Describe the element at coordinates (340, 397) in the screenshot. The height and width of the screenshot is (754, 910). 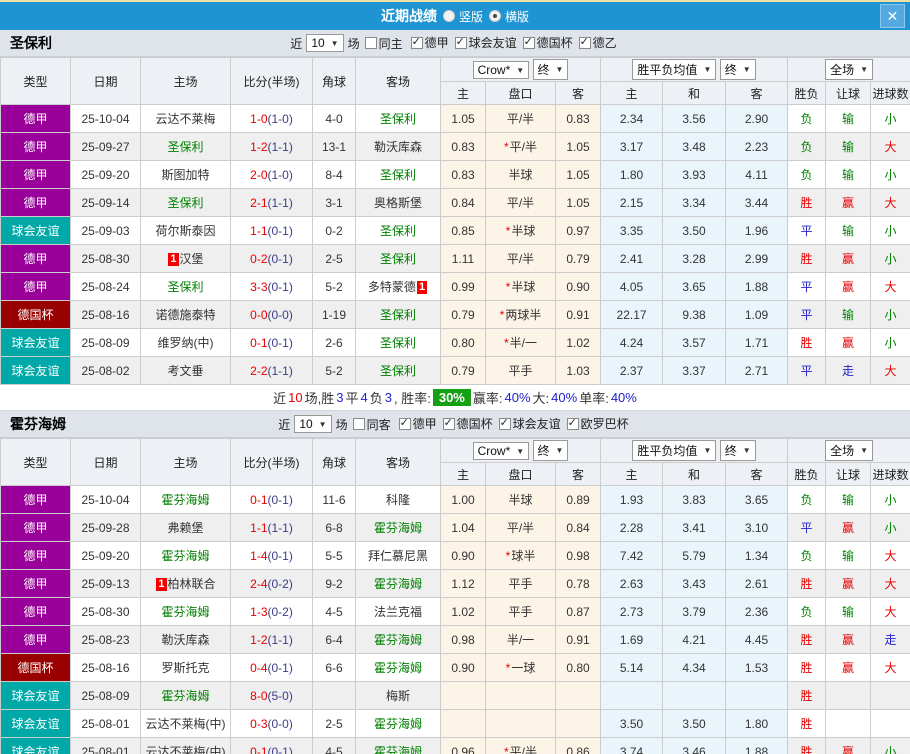
I see `summary-segment: 3` at that location.